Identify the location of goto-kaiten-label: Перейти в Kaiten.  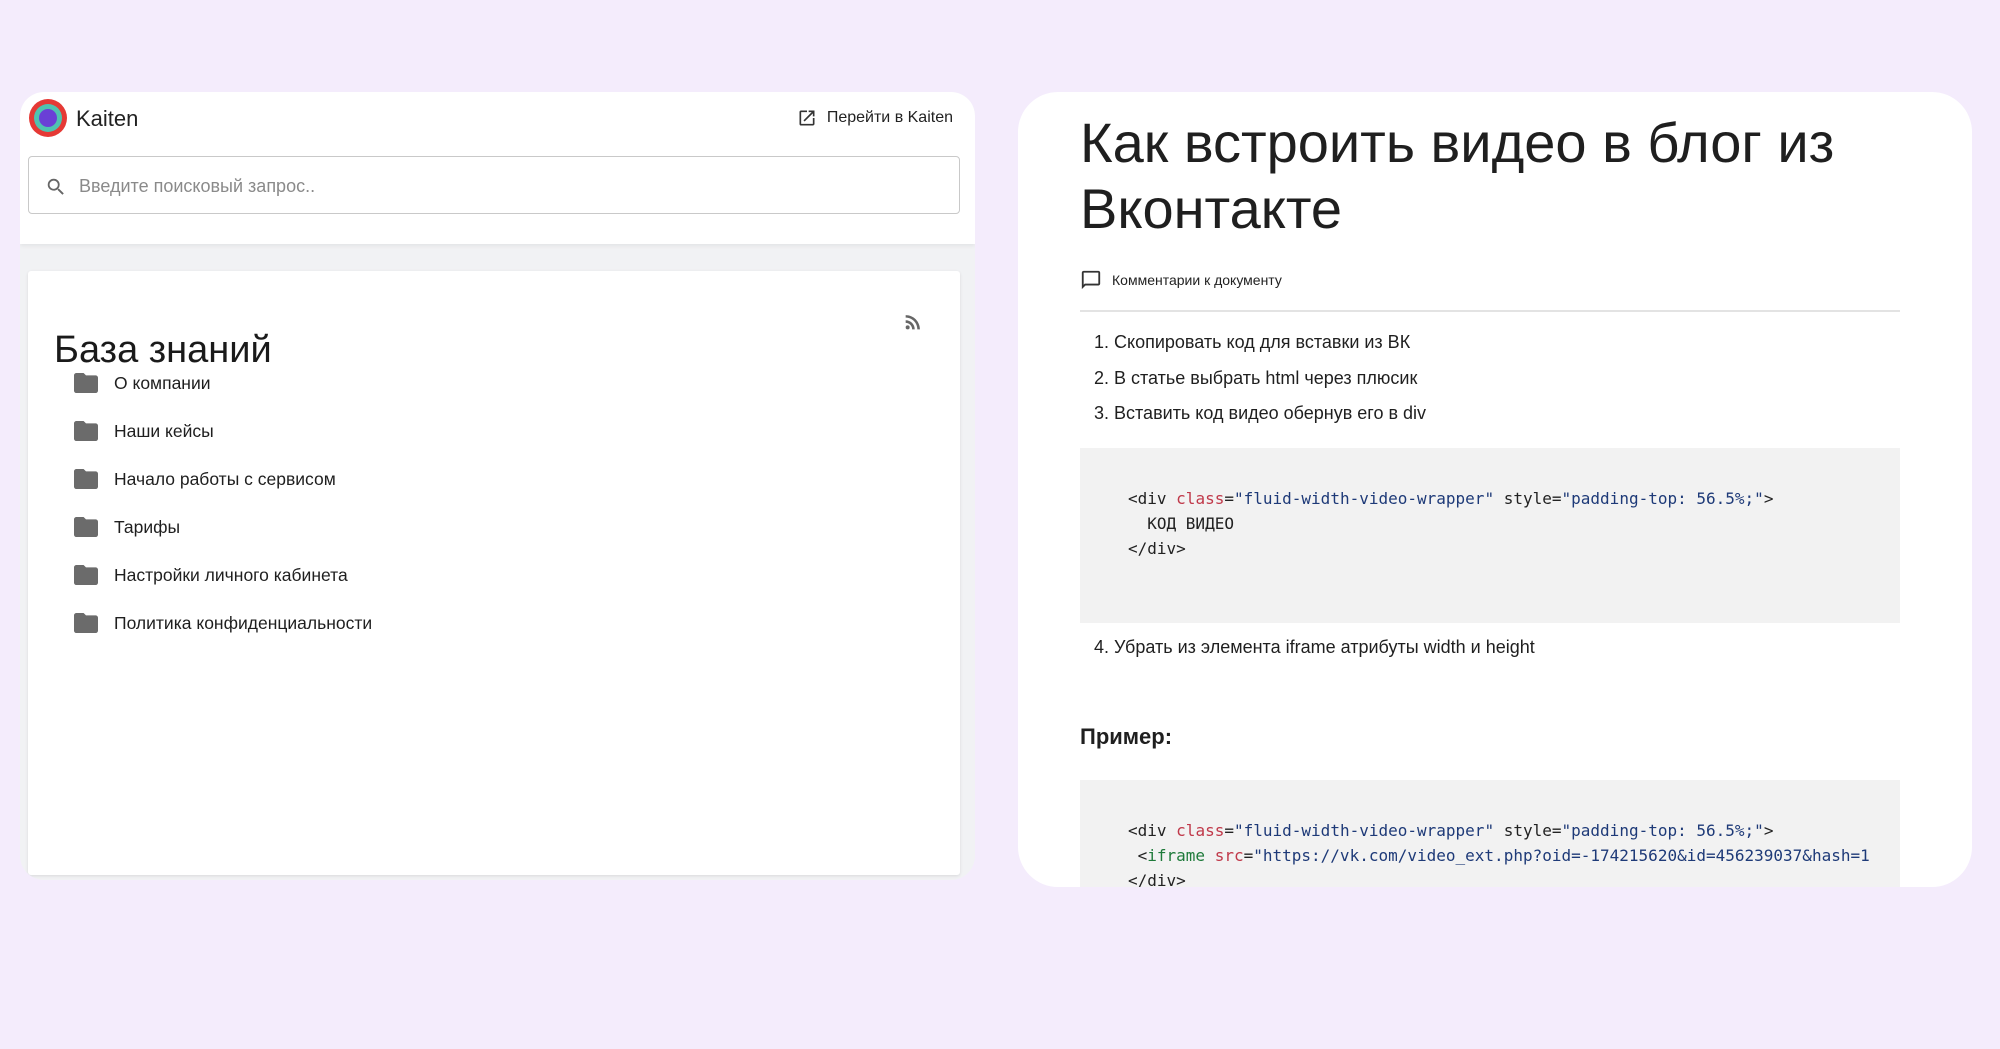
(889, 117).